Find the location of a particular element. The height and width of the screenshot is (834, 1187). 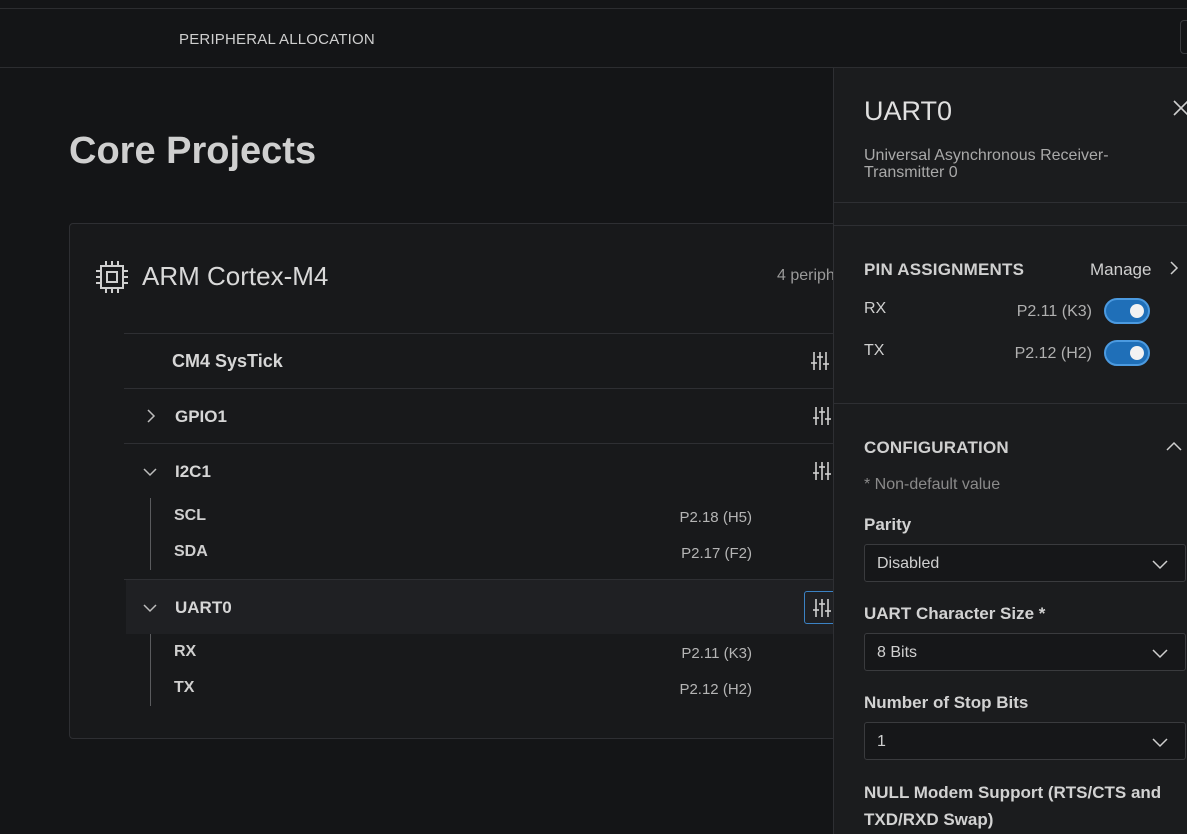

peripheral-label: UART0 is located at coordinates (203, 607).